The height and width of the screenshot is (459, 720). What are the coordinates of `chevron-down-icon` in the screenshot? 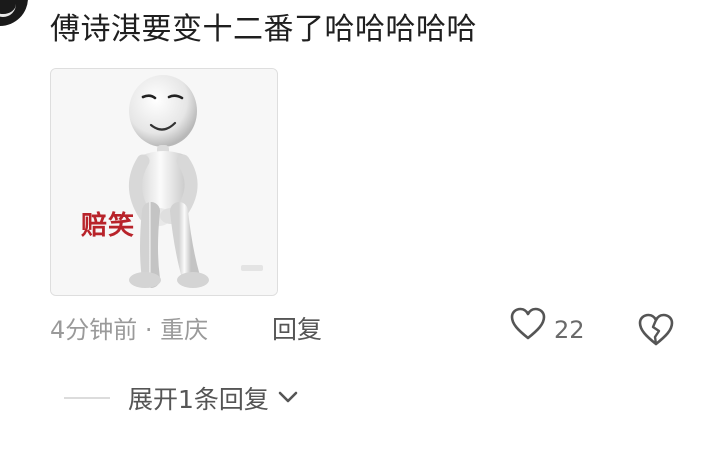 It's located at (288, 398).